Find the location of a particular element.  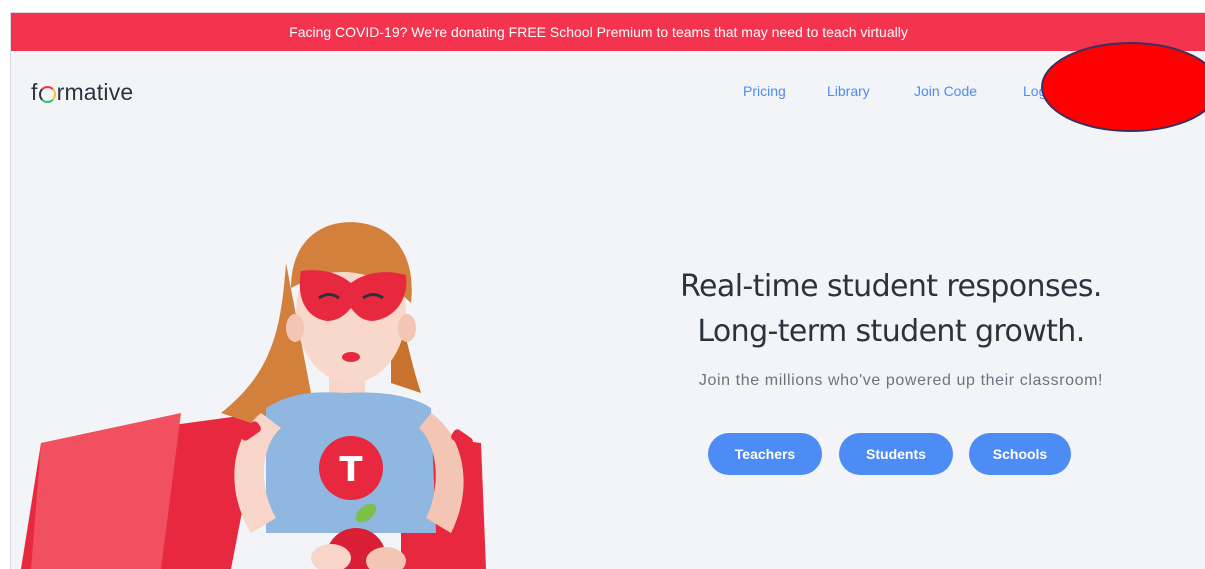

students-button: Students is located at coordinates (896, 454).